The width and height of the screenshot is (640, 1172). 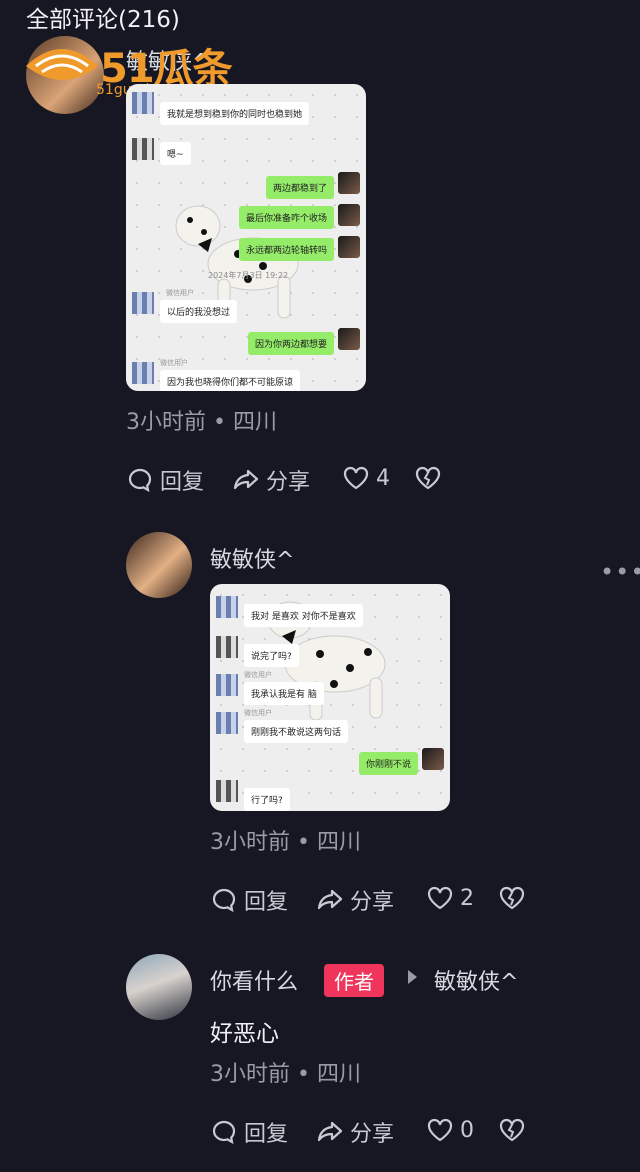 What do you see at coordinates (383, 478) in the screenshot?
I see `like-count: 4` at bounding box center [383, 478].